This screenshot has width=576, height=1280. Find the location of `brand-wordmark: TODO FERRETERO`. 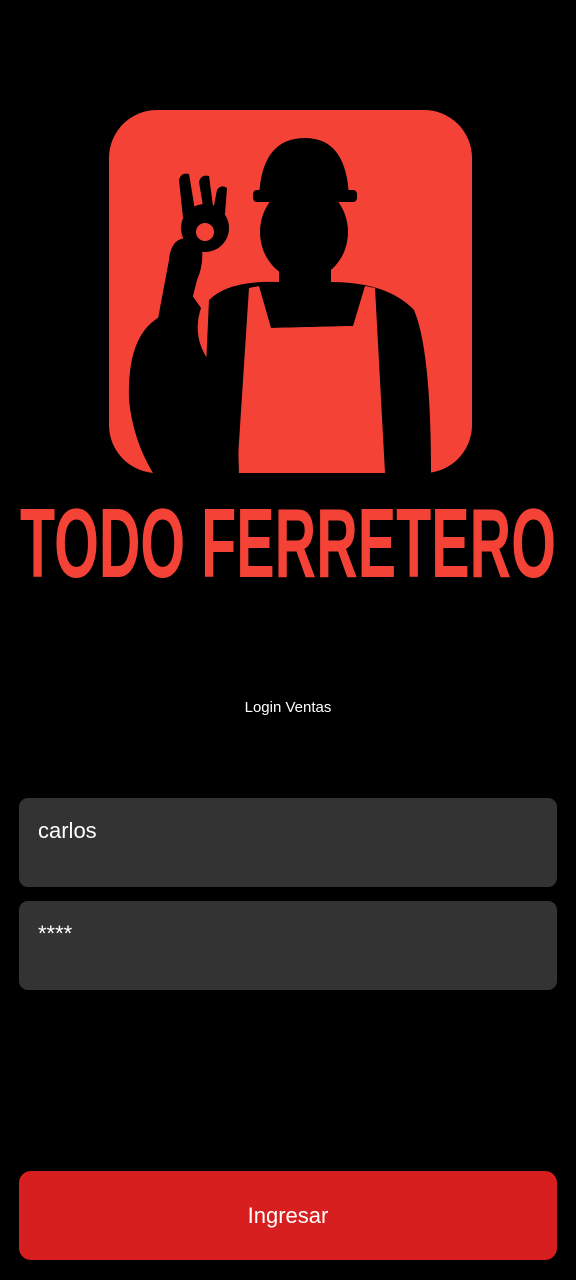

brand-wordmark: TODO FERRETERO is located at coordinates (288, 540).